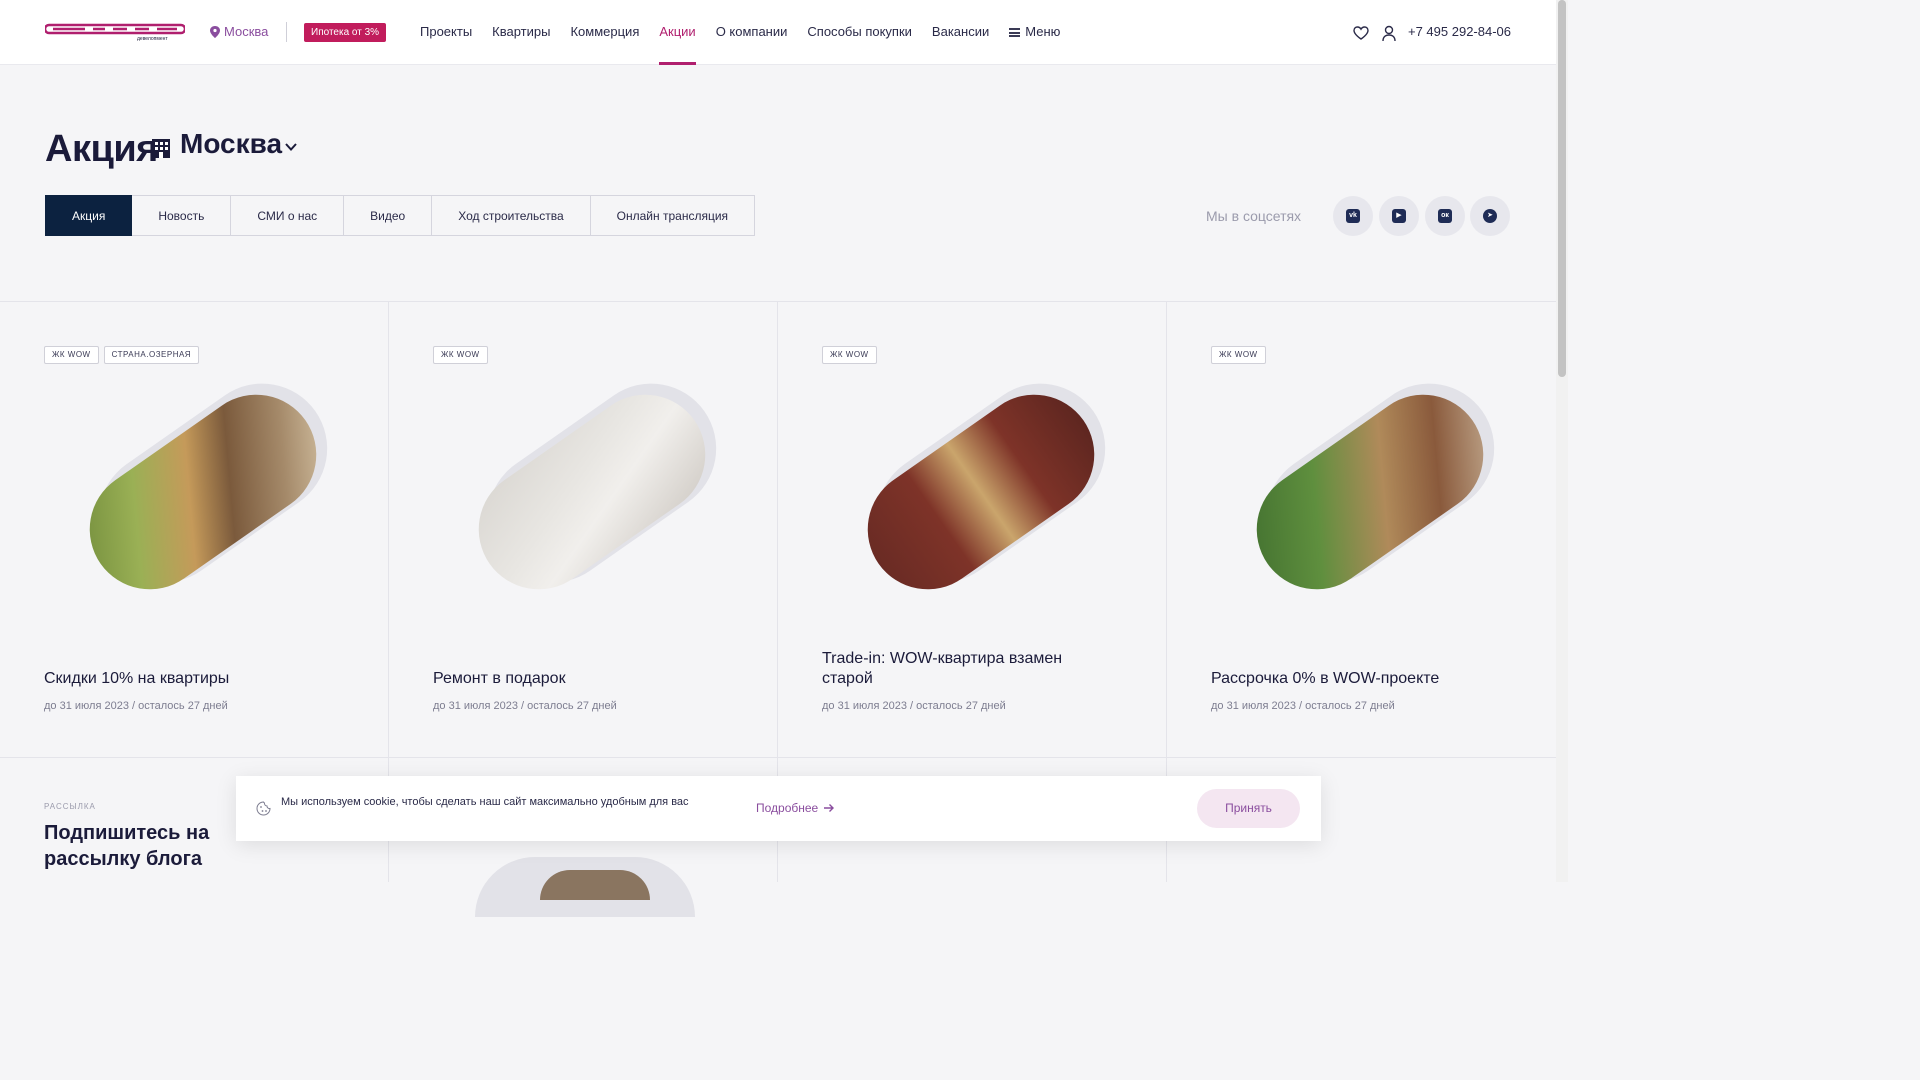 The width and height of the screenshot is (1920, 1080). I want to click on telegram-button: ➤, so click(1490, 216).